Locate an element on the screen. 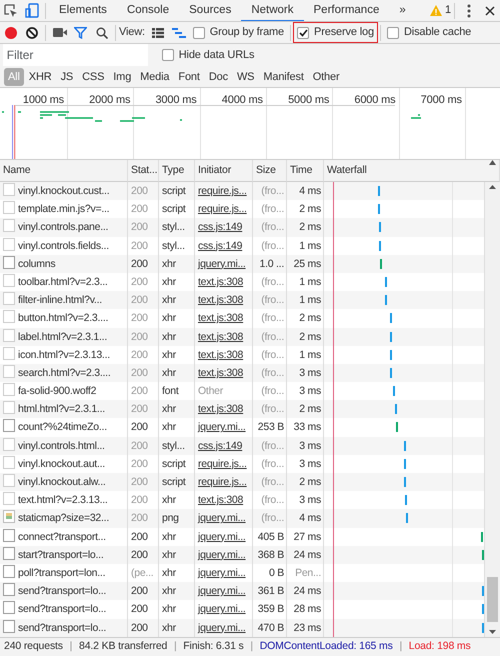 This screenshot has height=656, width=500. more-tabs-button: » is located at coordinates (402, 10).